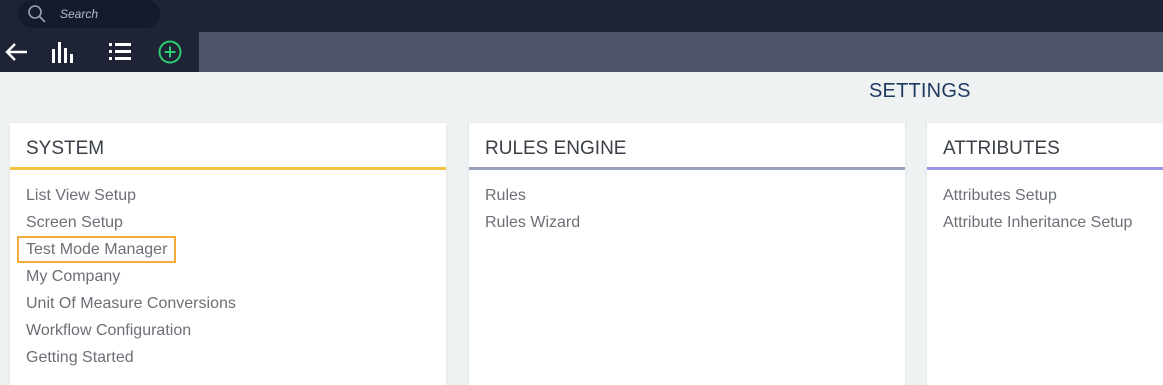 This screenshot has height=385, width=1163. I want to click on search-input, so click(107, 14).